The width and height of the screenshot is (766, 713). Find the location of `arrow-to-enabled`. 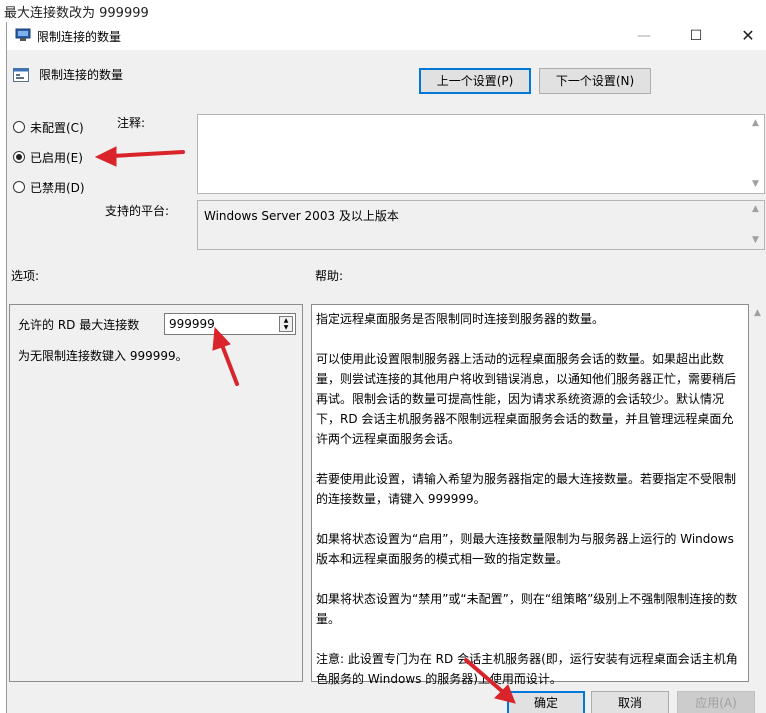

arrow-to-enabled is located at coordinates (147, 154).